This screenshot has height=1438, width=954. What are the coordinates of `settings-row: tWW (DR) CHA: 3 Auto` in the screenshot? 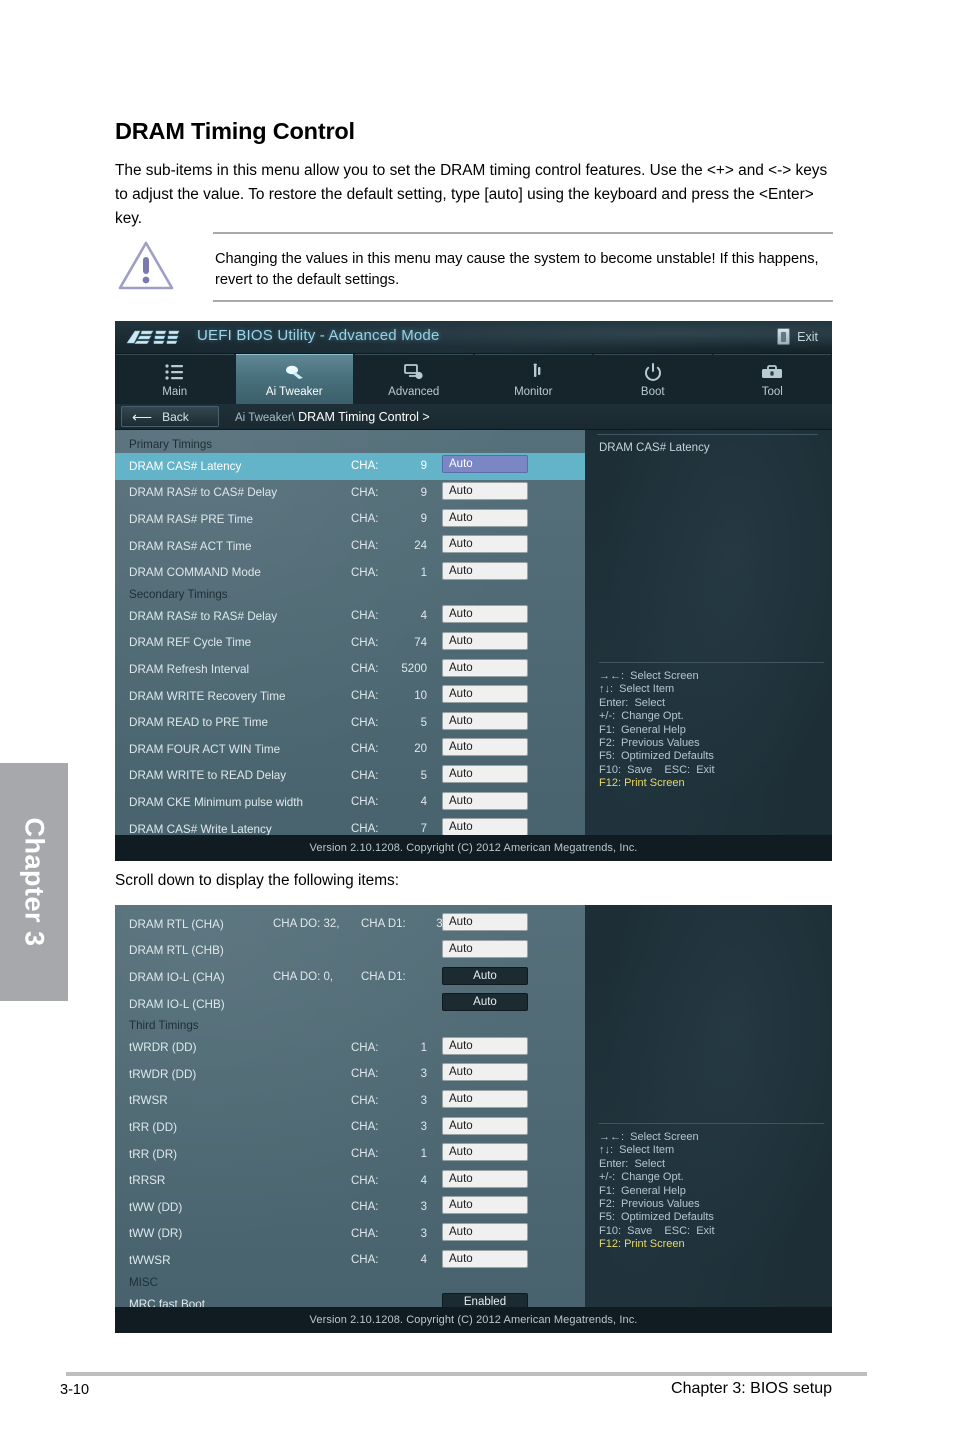 It's located at (350, 1234).